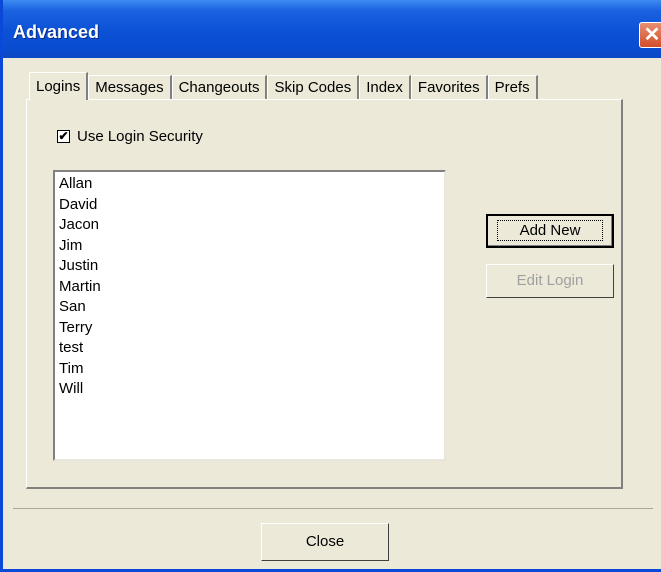 The width and height of the screenshot is (661, 572). Describe the element at coordinates (385, 87) in the screenshot. I see `tab-index: Index` at that location.